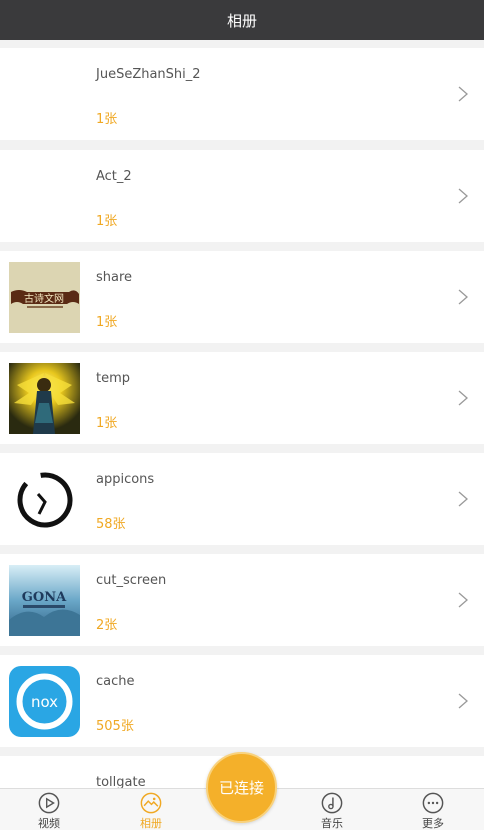 This screenshot has height=830, width=484. I want to click on album-row-cut-screen: GONA cut_screen 2张, so click(242, 600).